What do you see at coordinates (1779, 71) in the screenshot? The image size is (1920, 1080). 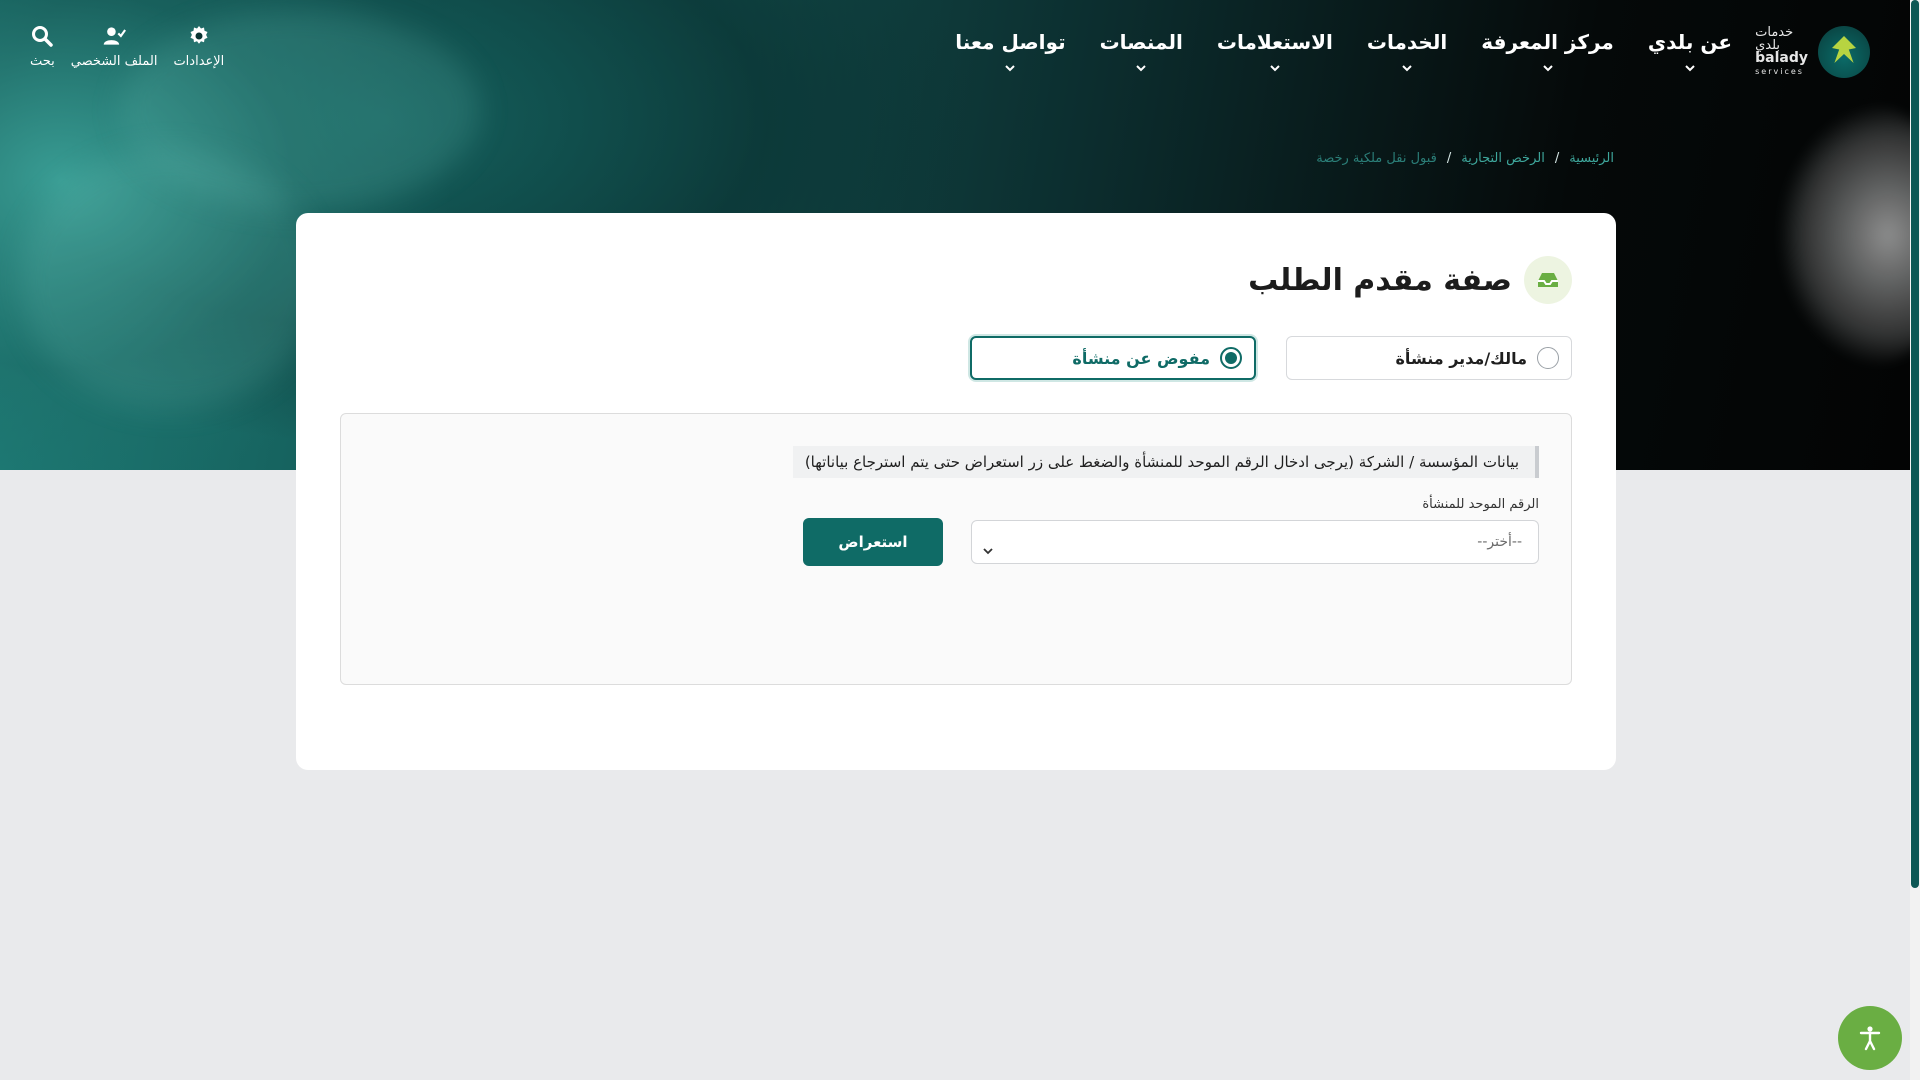 I see `logo-english-sub: services` at bounding box center [1779, 71].